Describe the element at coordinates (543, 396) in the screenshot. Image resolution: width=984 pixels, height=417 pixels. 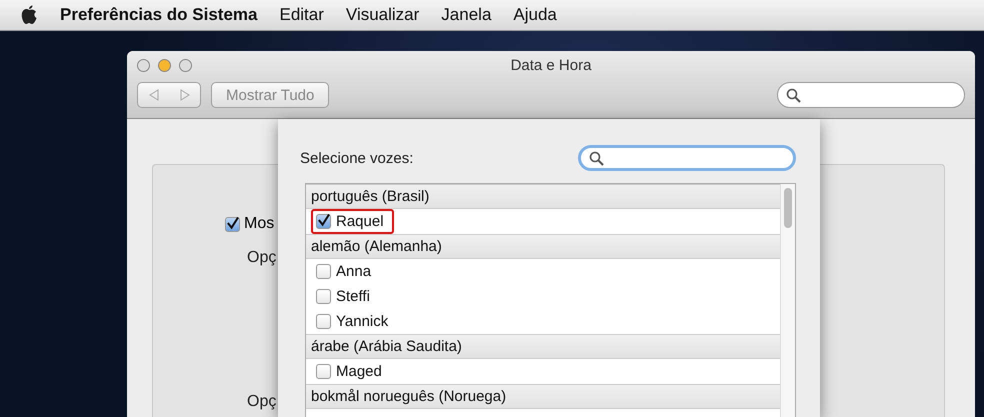
I see `language-group-header: bokmål norueguês (Noruega)` at that location.